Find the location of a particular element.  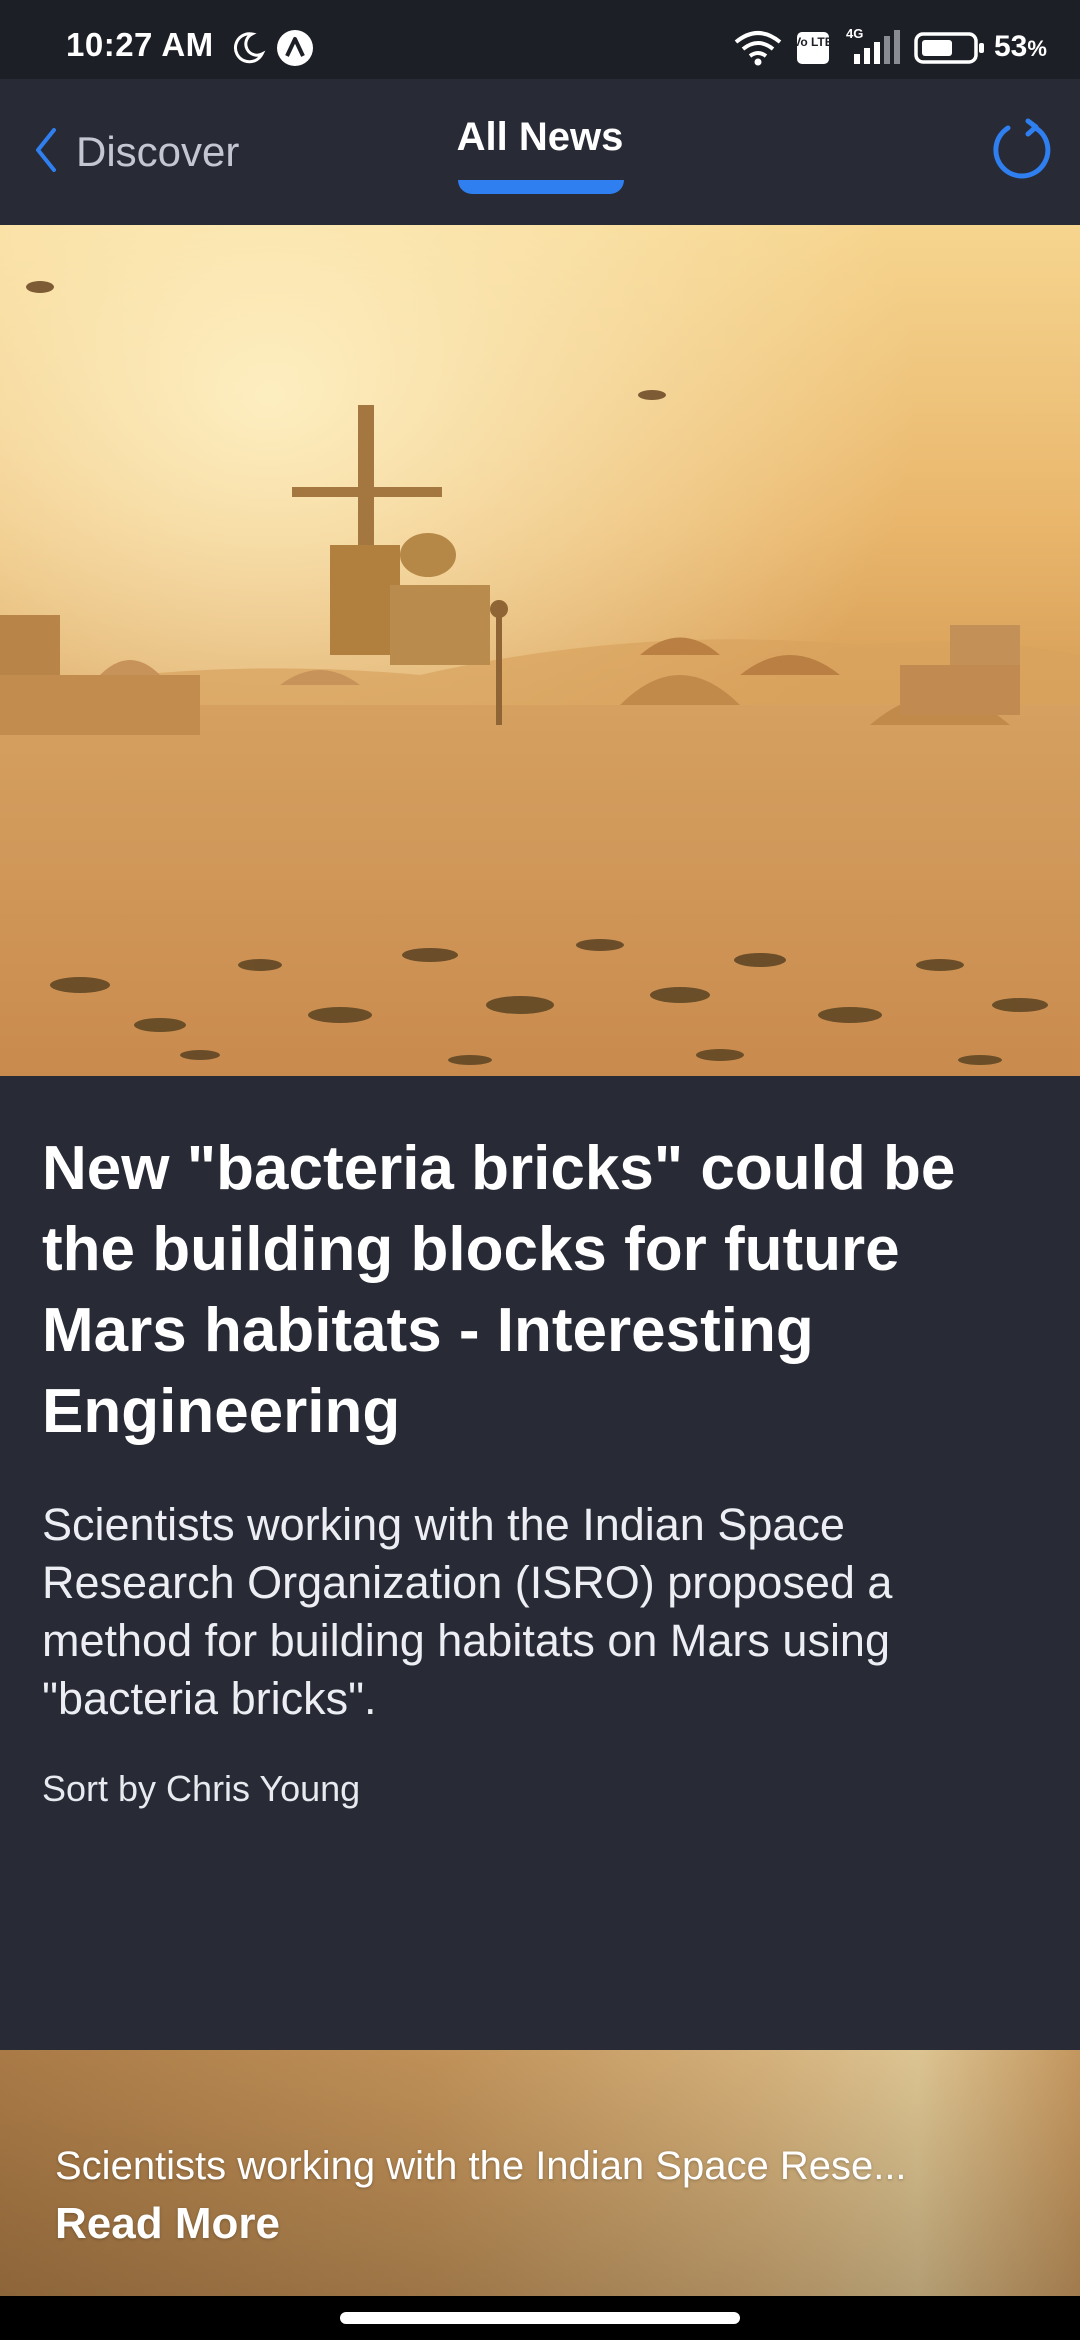

home-gesture-handle is located at coordinates (540, 2318).